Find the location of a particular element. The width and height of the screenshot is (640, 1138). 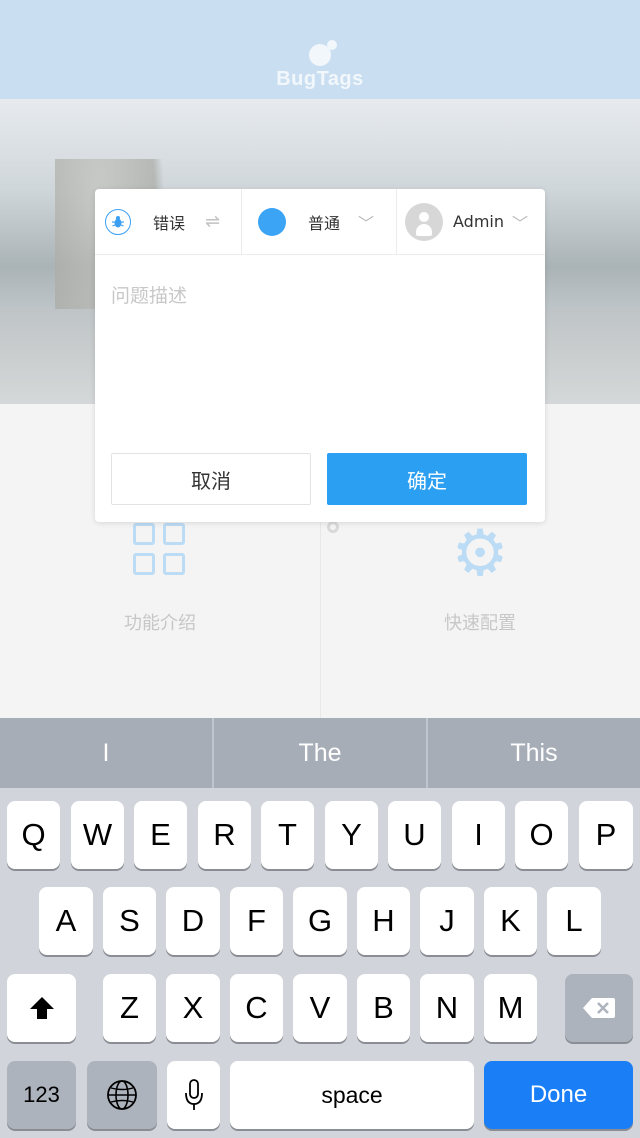

microphone-key is located at coordinates (193, 1095).